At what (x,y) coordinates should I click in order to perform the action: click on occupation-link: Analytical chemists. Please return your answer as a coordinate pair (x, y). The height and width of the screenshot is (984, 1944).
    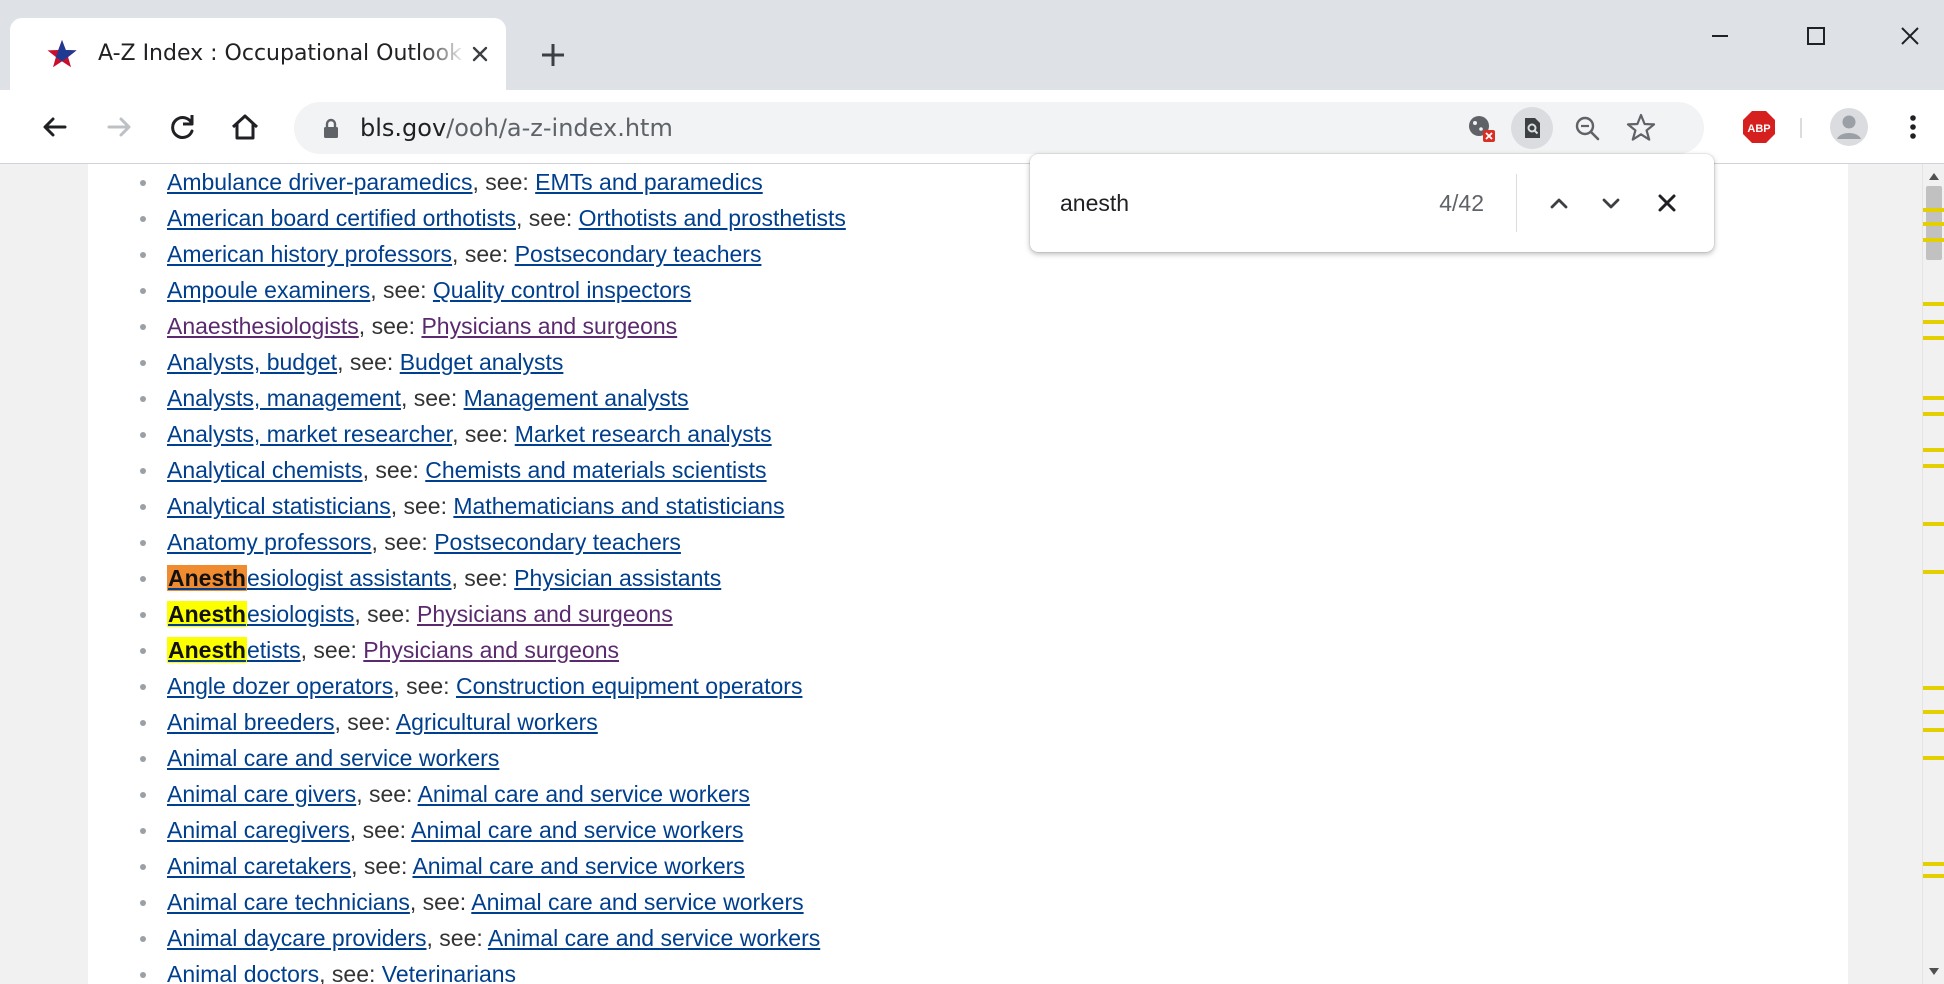
    Looking at the image, I should click on (265, 470).